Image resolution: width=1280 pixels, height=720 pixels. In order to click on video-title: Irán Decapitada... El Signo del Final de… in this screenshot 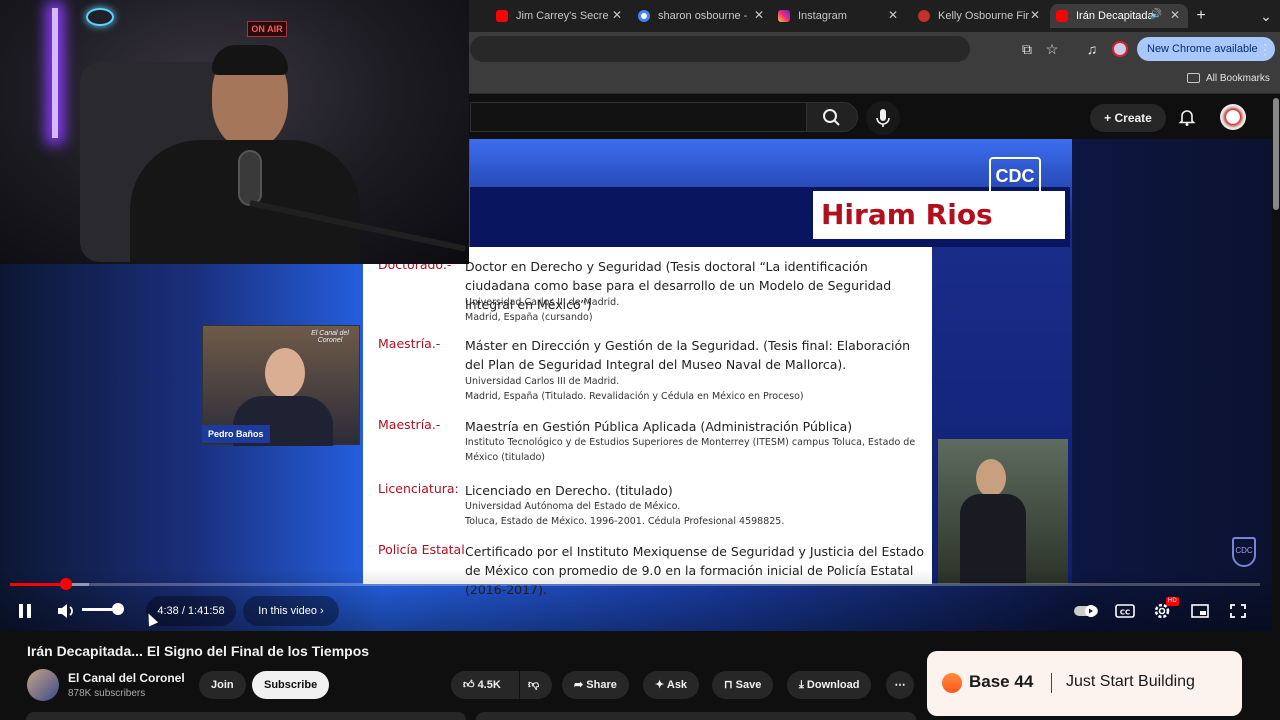, I will do `click(198, 651)`.